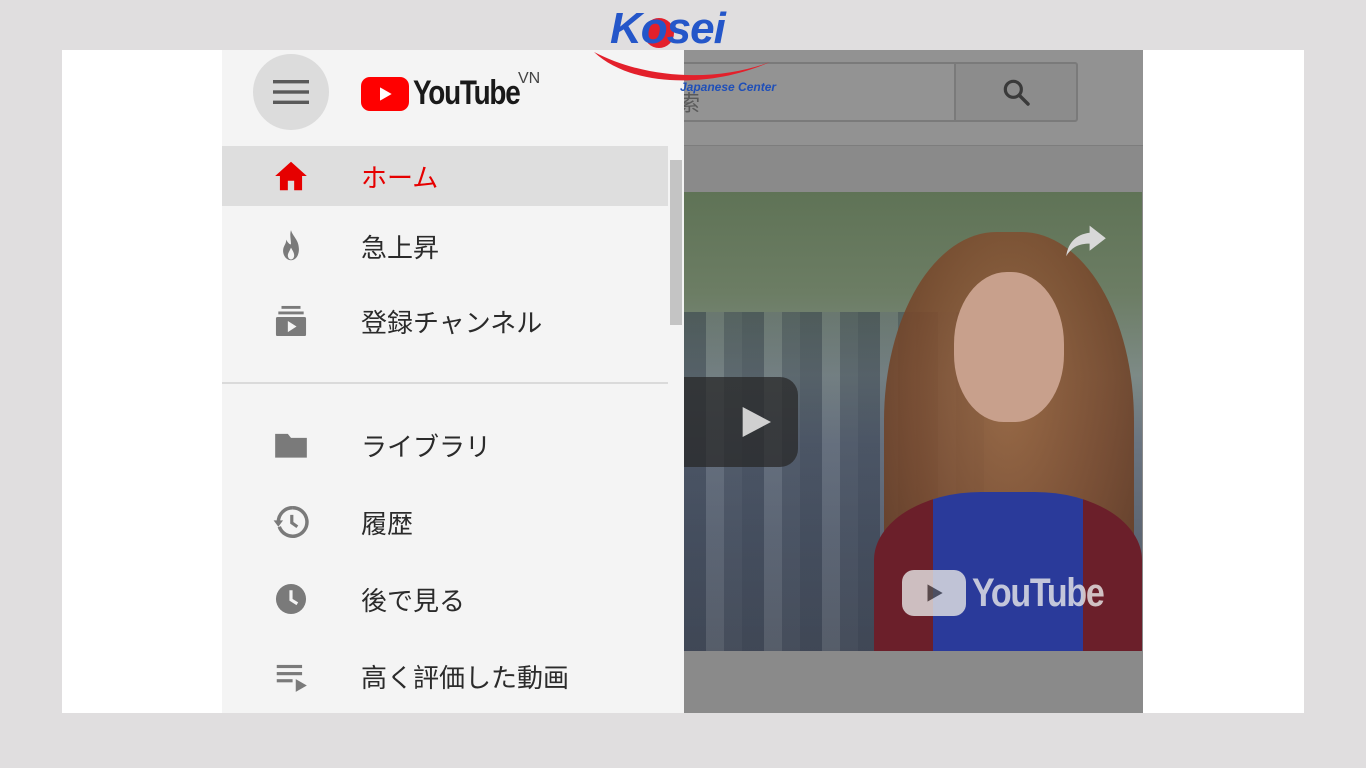  What do you see at coordinates (291, 246) in the screenshot?
I see `trending-fire-icon` at bounding box center [291, 246].